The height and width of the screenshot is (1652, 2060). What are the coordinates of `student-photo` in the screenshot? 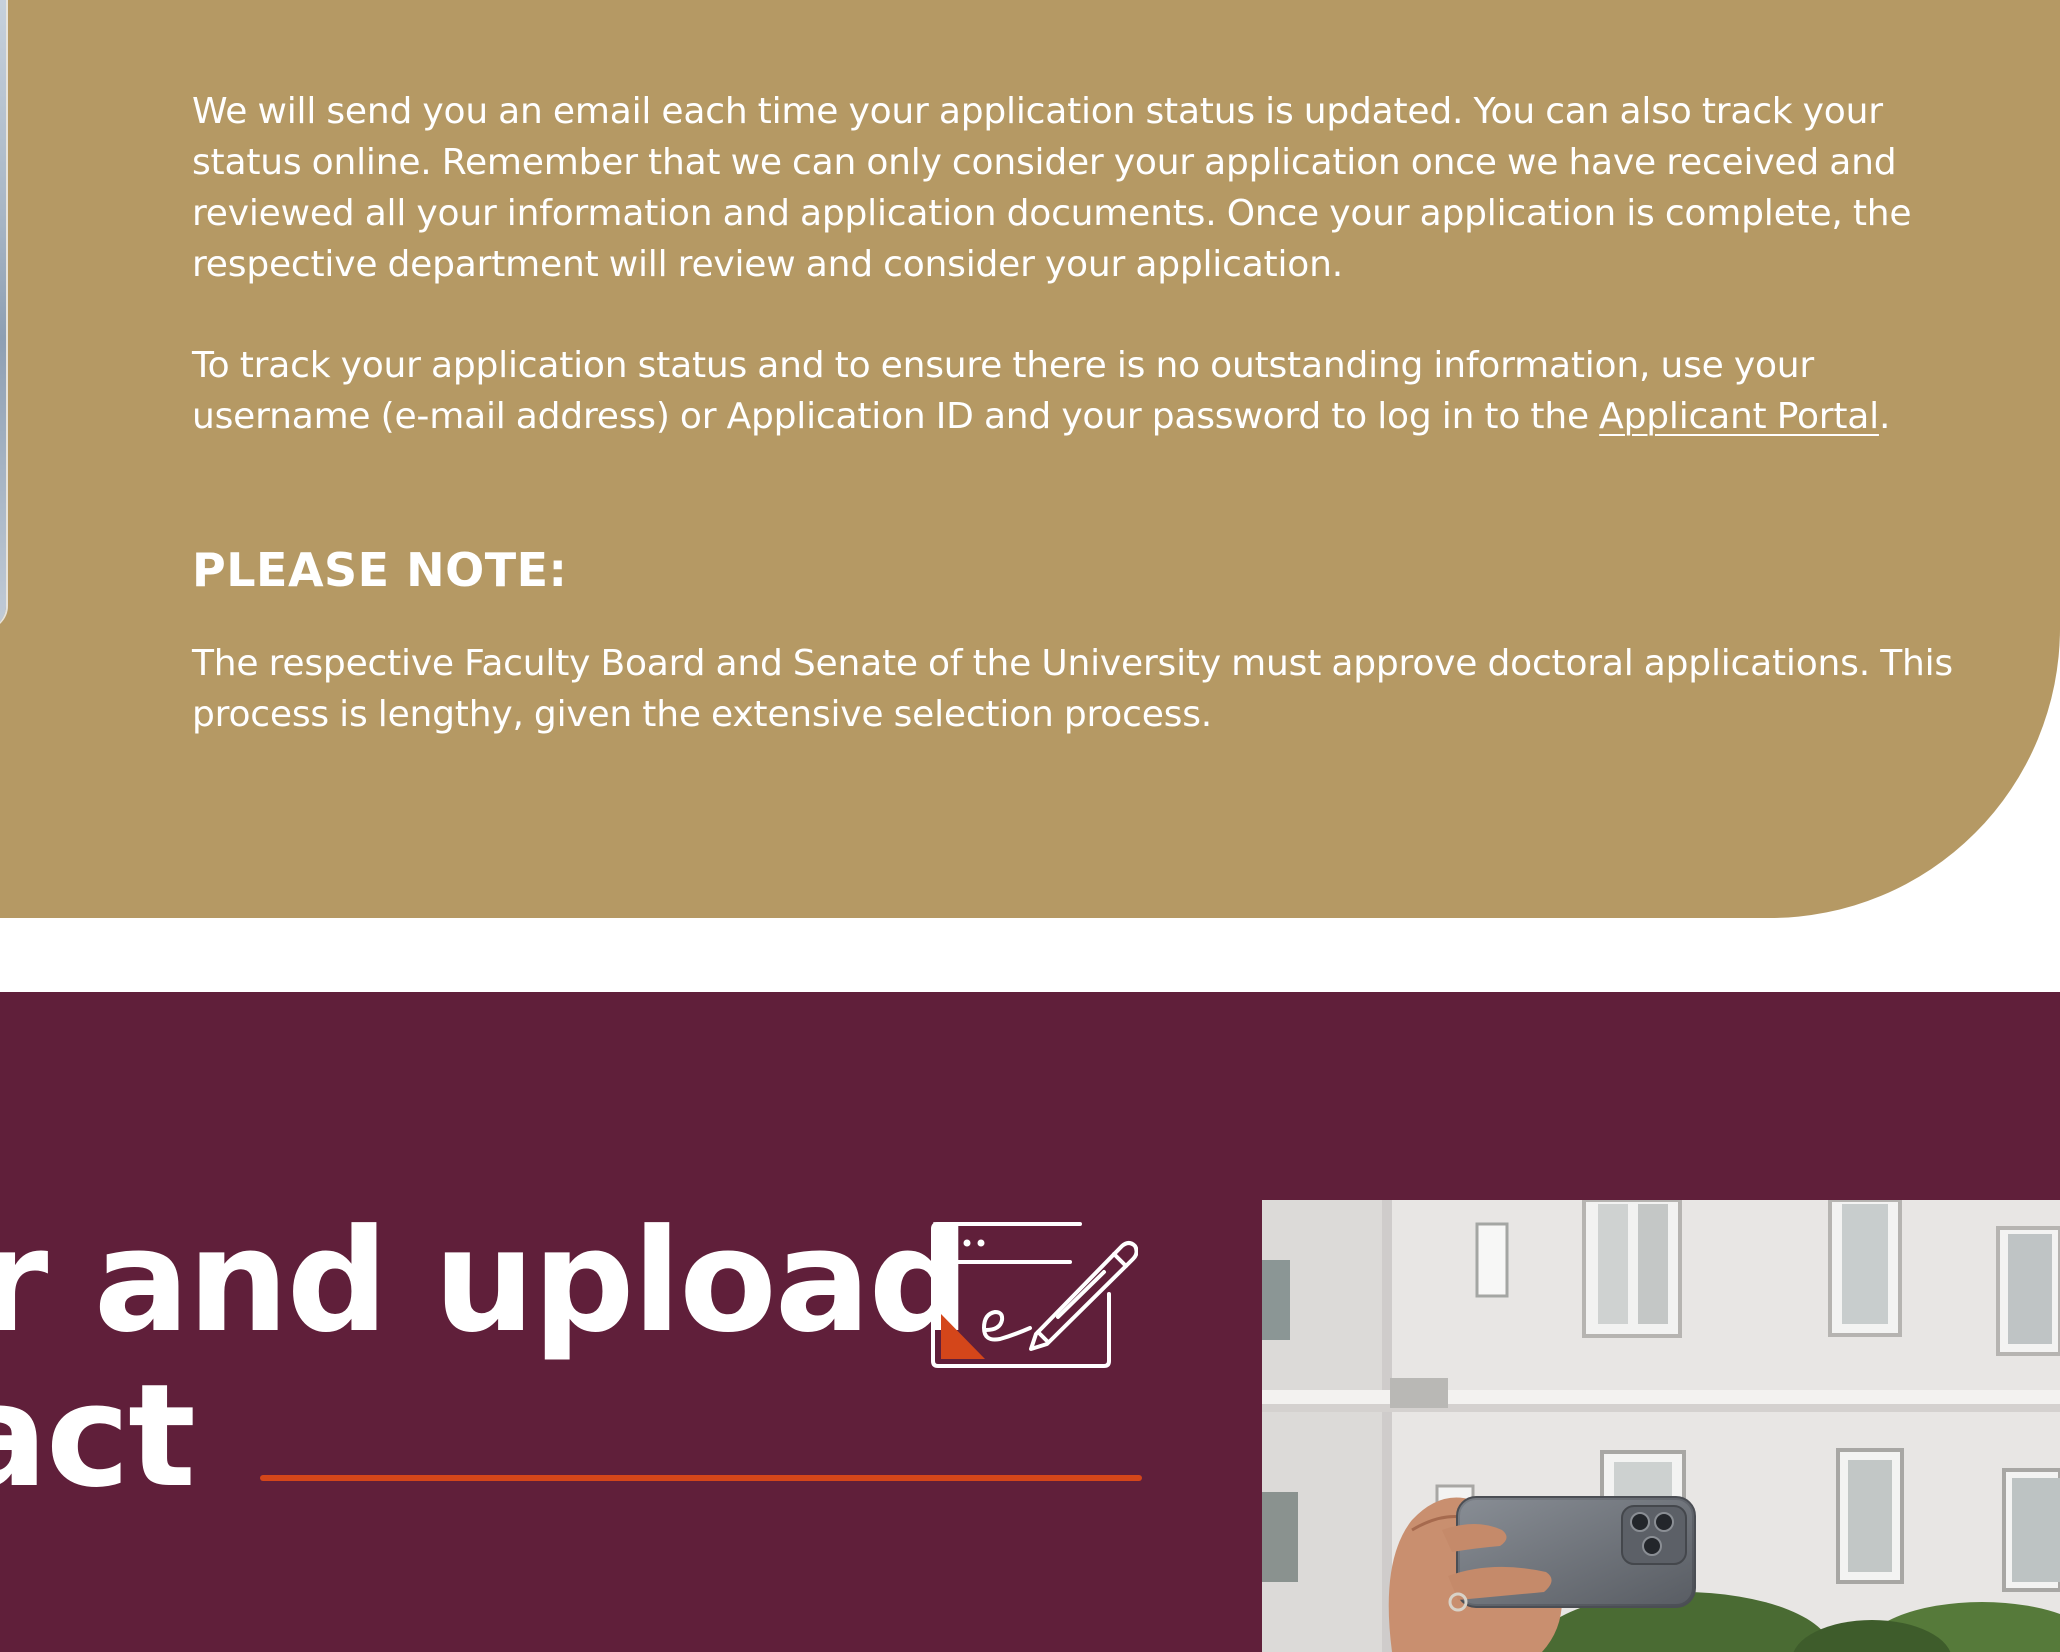 It's located at (1661, 1426).